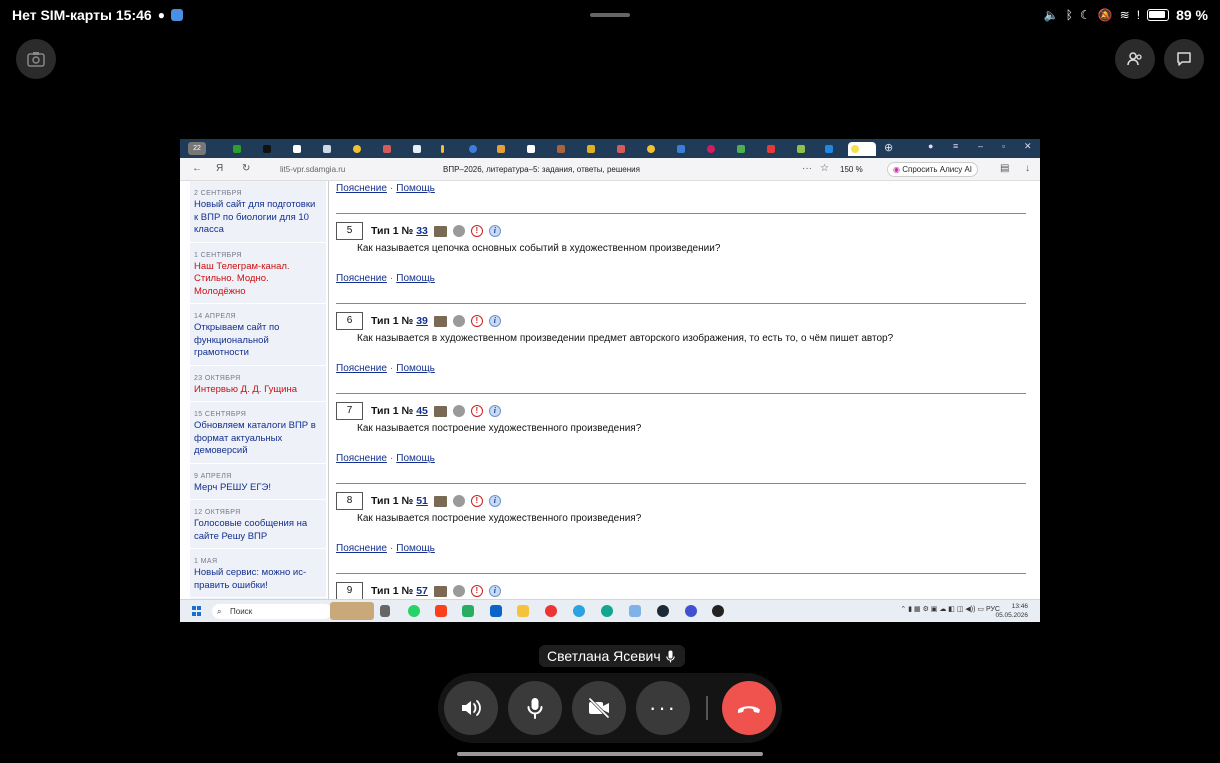  Describe the element at coordinates (272, 611) in the screenshot. I see `taskbar-search: ⌕ Поиск` at that location.